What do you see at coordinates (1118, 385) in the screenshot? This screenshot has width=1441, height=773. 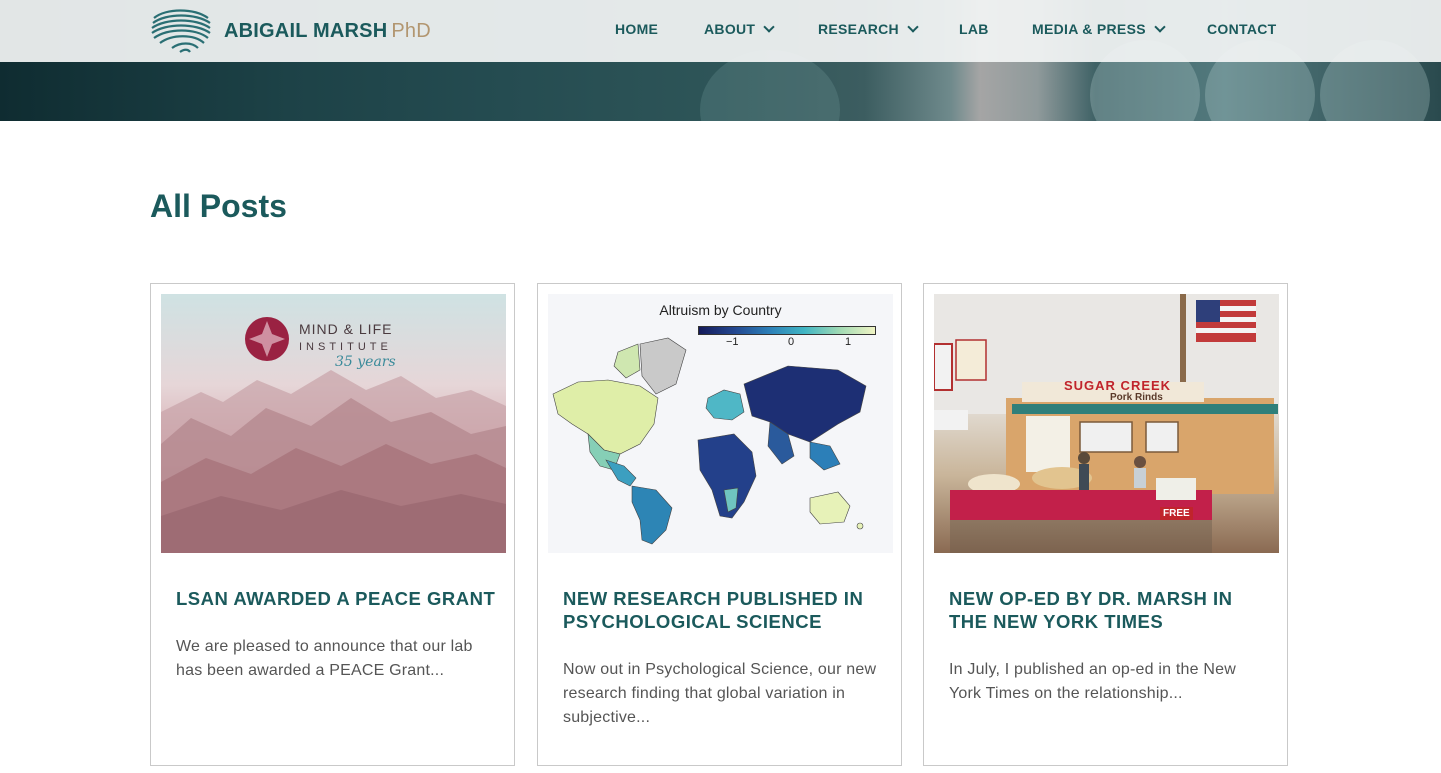 I see `stand-sign-text: SUGAR CREEK` at bounding box center [1118, 385].